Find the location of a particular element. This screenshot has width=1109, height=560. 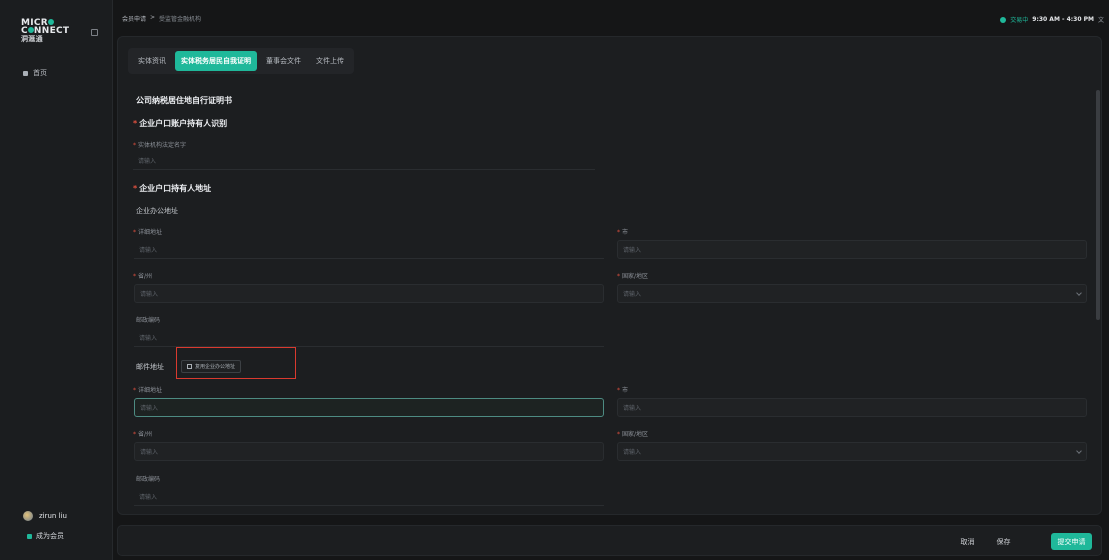

tab-board-documents: 董事会文件 is located at coordinates (283, 61).